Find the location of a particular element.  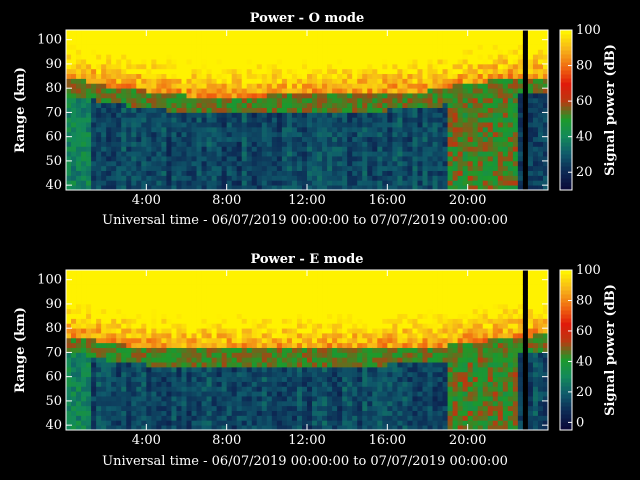

colorbar-segment is located at coordinates (566, 68).